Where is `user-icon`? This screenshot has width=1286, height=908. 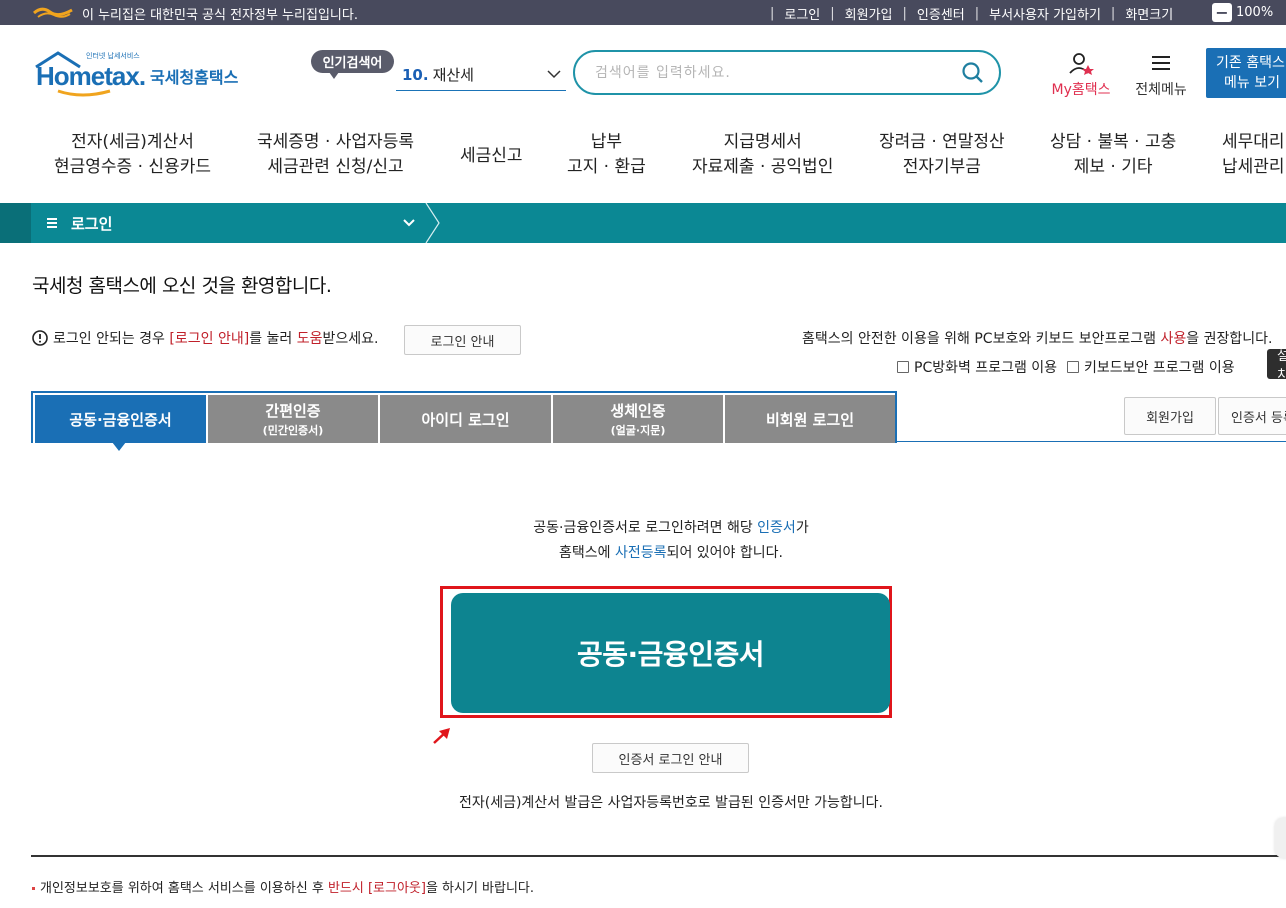
user-icon is located at coordinates (1081, 64).